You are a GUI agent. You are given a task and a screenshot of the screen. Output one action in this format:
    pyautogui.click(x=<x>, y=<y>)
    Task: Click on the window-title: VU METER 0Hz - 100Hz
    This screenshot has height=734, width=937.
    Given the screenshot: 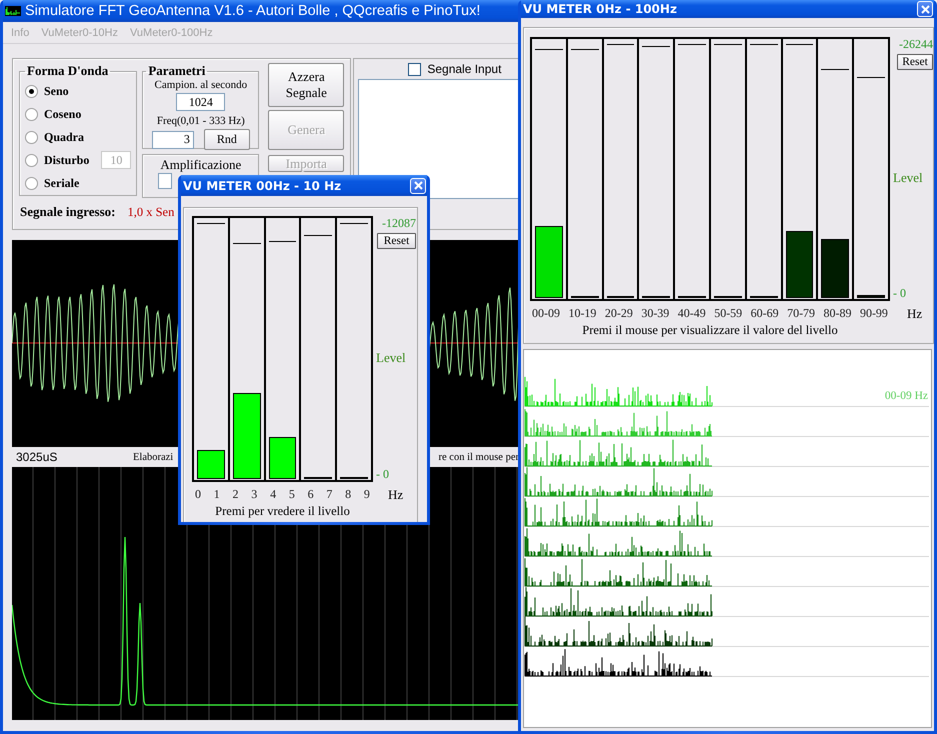 What is the action you would take?
    pyautogui.click(x=600, y=9)
    